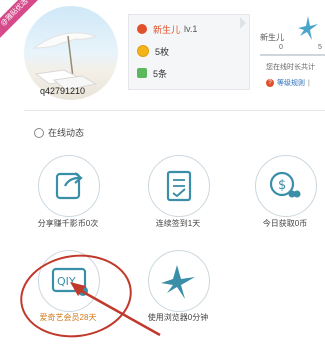 The height and width of the screenshot is (355, 325). What do you see at coordinates (272, 37) in the screenshot?
I see `side-level-name: 新生儿` at bounding box center [272, 37].